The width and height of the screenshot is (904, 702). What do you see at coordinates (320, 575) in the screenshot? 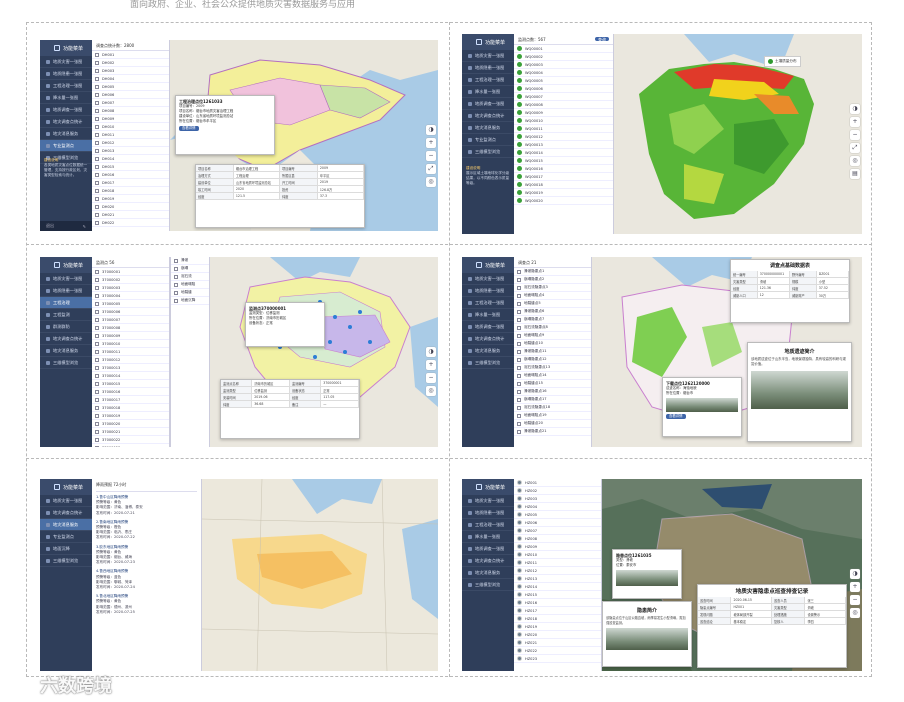
I see `map-view` at bounding box center [320, 575].